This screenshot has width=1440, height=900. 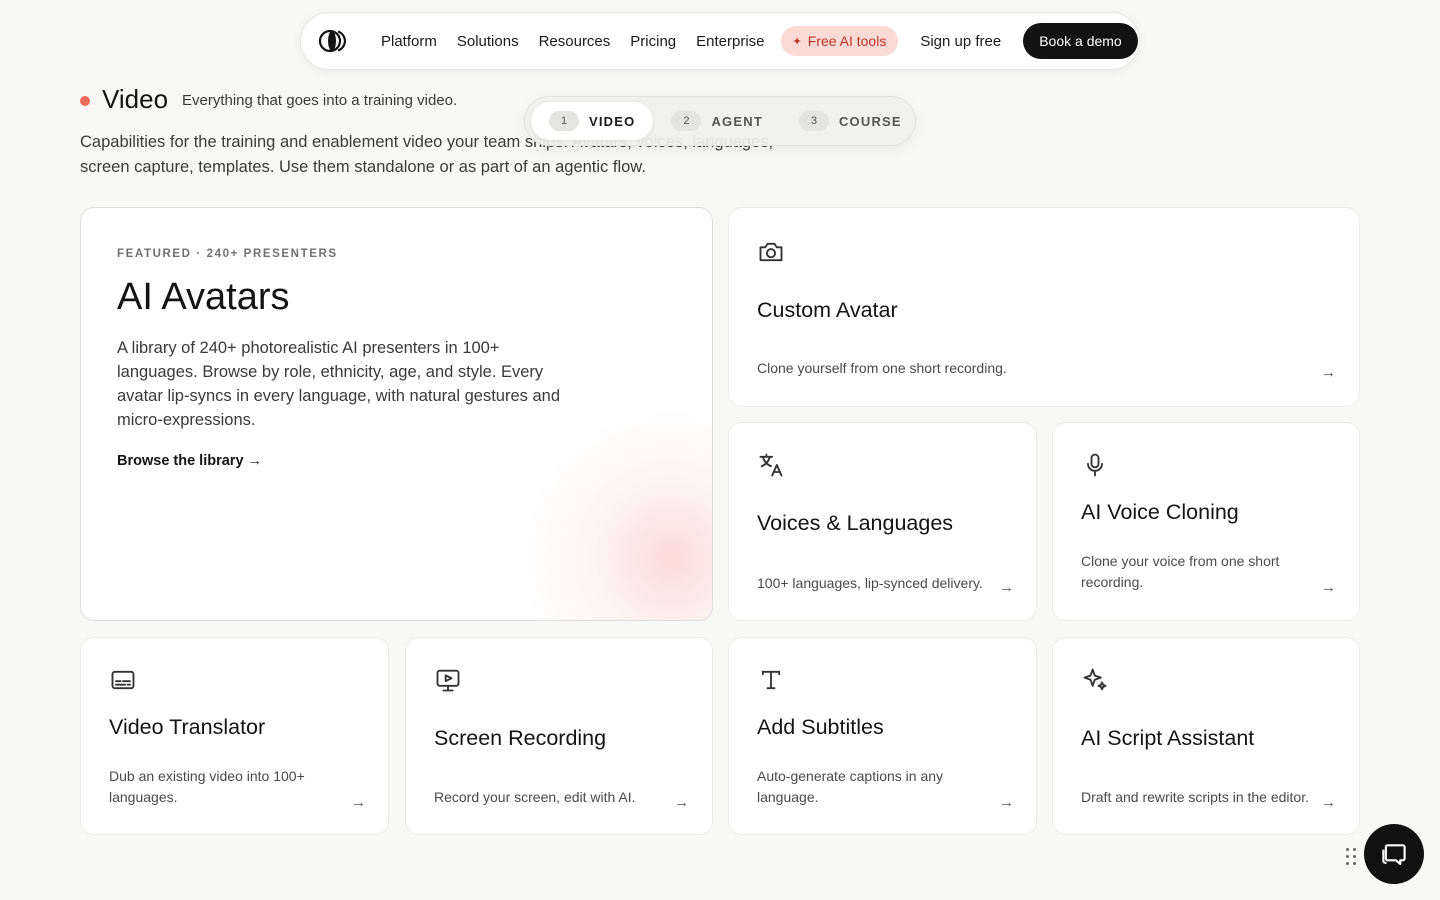 I want to click on nav-link-platform: Platform, so click(x=409, y=41).